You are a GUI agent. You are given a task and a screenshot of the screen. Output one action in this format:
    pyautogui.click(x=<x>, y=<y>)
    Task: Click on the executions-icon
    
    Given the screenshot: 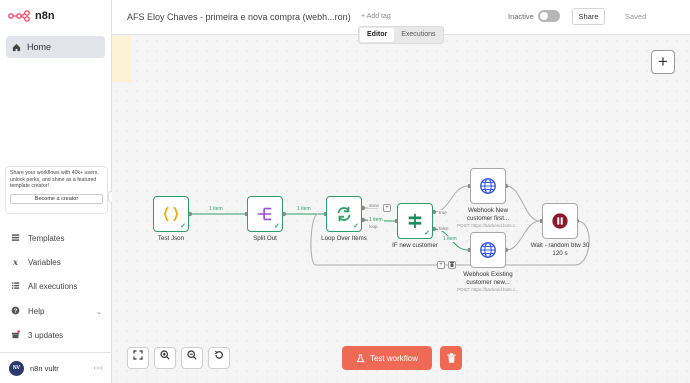 What is the action you would take?
    pyautogui.click(x=15, y=286)
    